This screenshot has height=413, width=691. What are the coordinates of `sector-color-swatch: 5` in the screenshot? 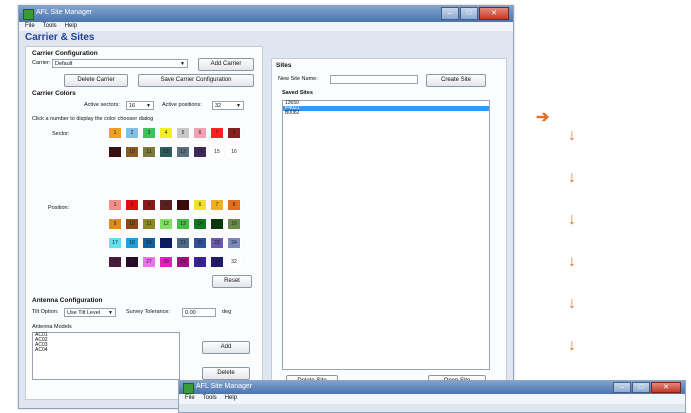 It's located at (183, 133).